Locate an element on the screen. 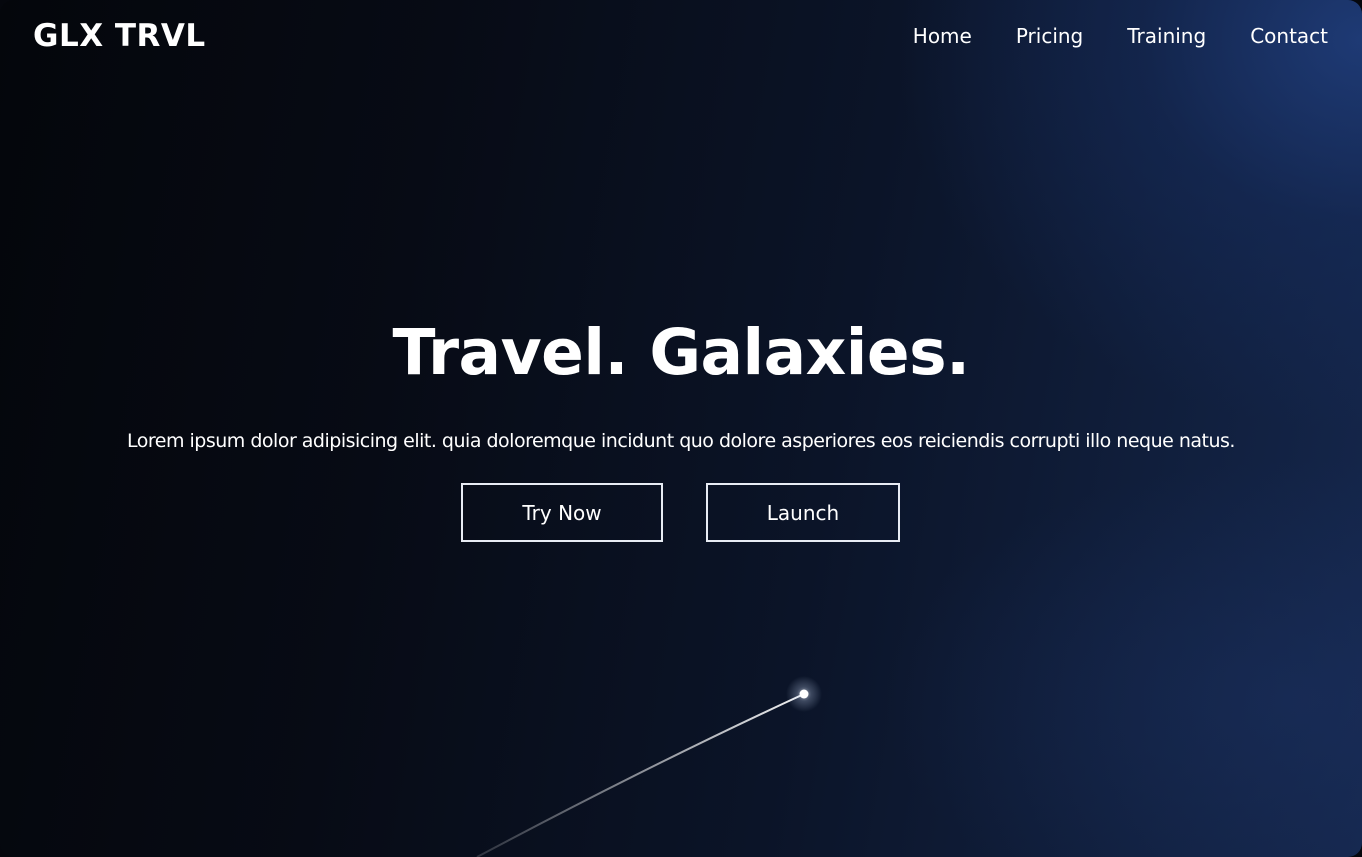 The width and height of the screenshot is (1362, 857). hero-title: Travel. Galaxies. is located at coordinates (681, 352).